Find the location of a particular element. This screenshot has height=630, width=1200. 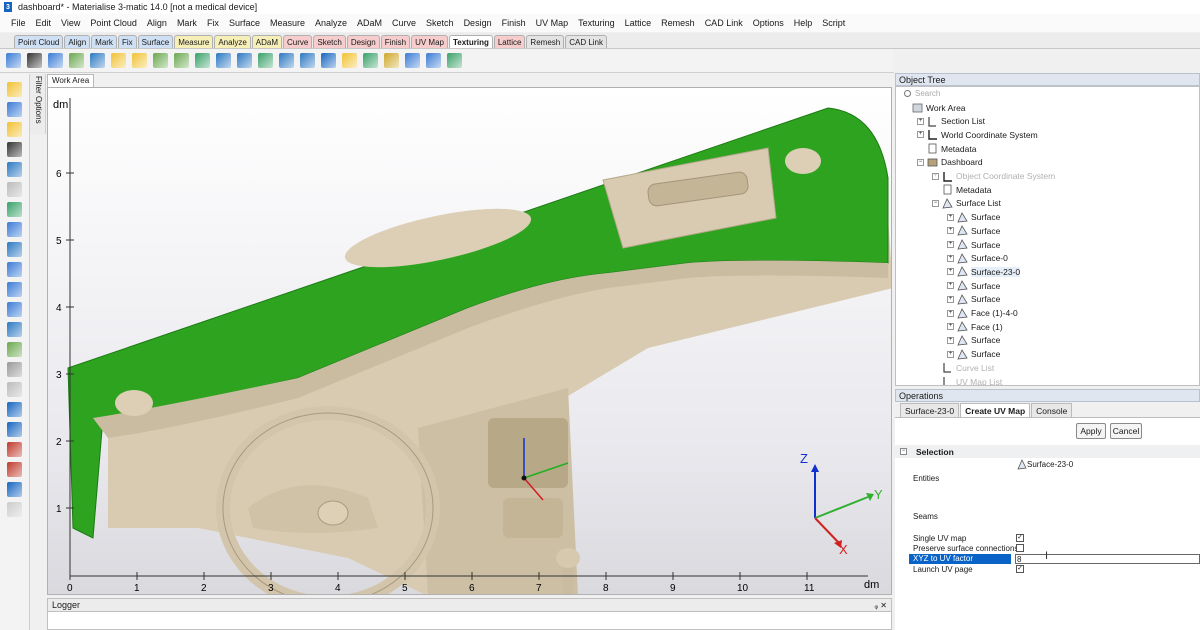

ribbon-tab-point-cloud: Point Cloud is located at coordinates (39, 41).